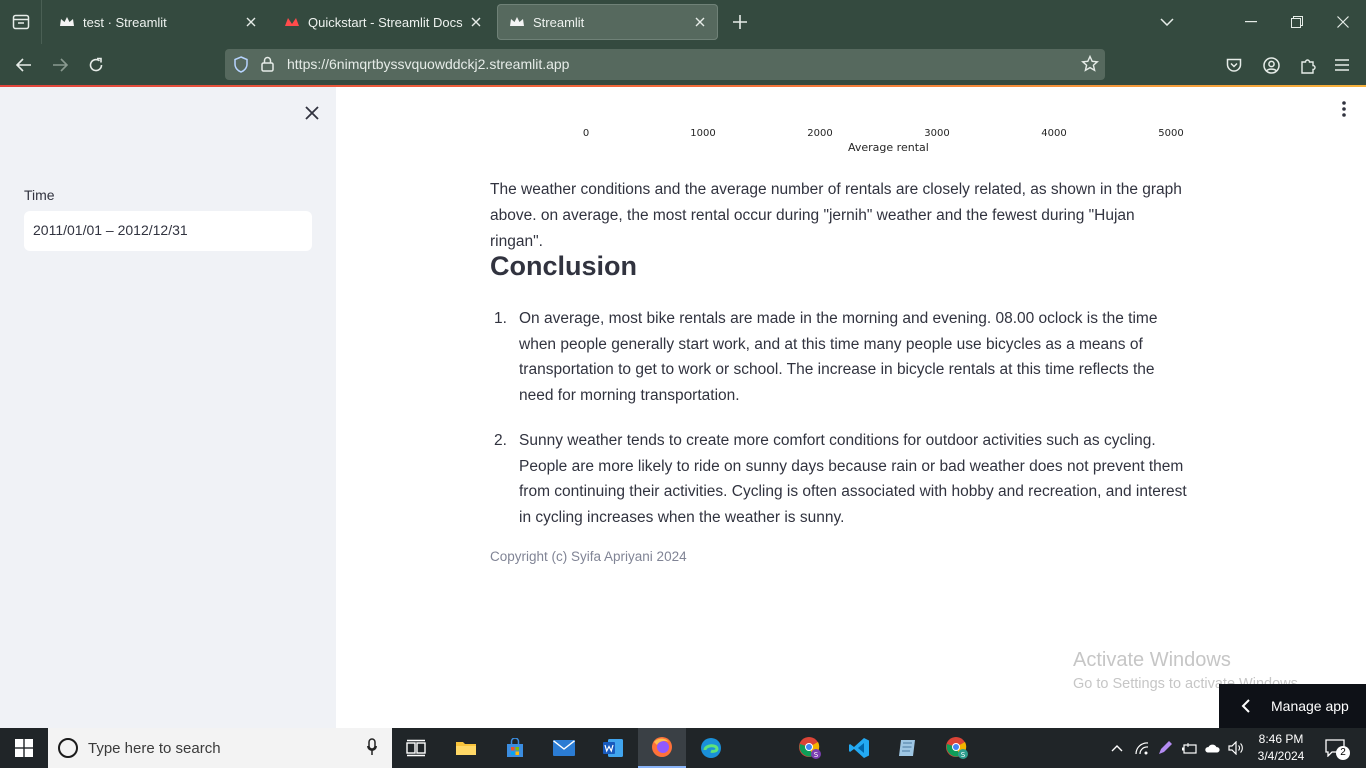 The height and width of the screenshot is (768, 1366). I want to click on word-button, so click(613, 748).